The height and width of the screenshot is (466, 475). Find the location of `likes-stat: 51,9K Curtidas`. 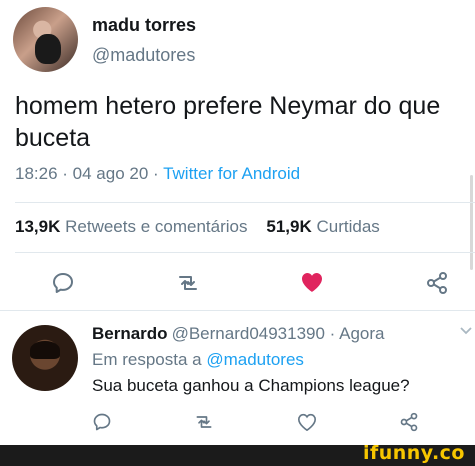

likes-stat: 51,9K Curtidas is located at coordinates (322, 226).